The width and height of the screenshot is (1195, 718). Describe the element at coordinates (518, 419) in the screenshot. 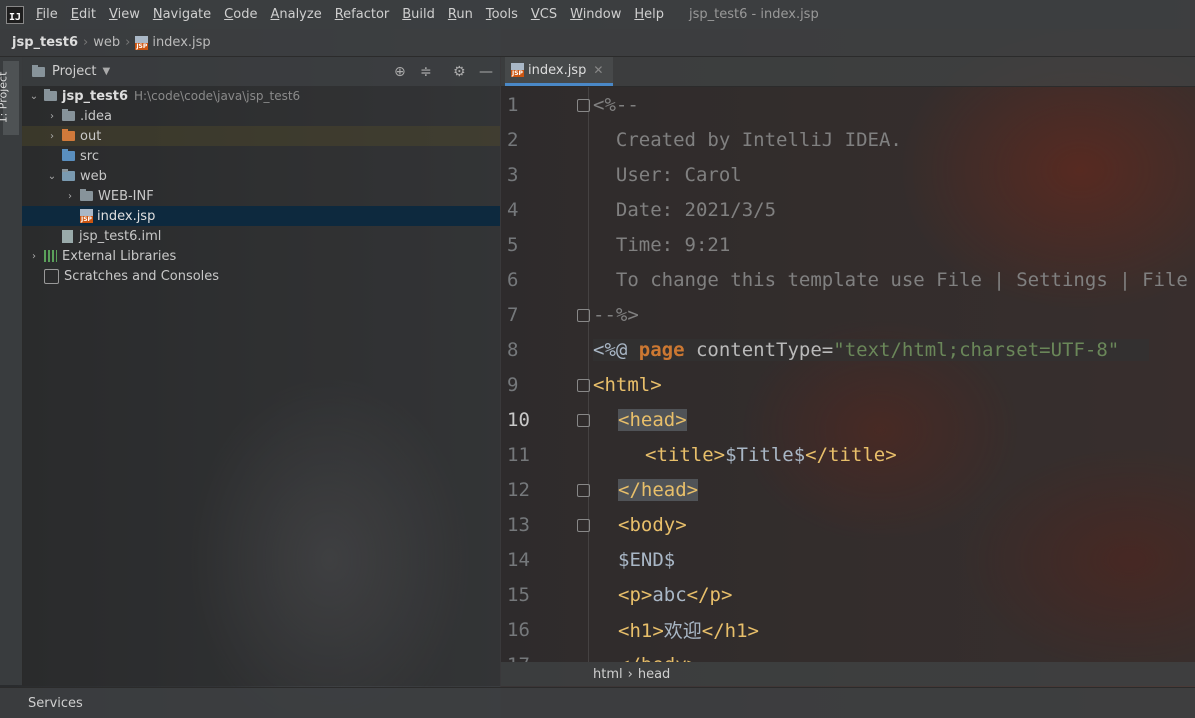

I see `line-number: 10` at that location.